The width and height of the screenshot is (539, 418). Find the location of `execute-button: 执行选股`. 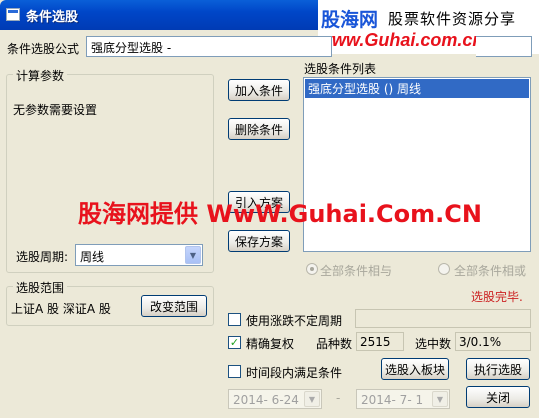

execute-button: 执行选股 is located at coordinates (498, 369).